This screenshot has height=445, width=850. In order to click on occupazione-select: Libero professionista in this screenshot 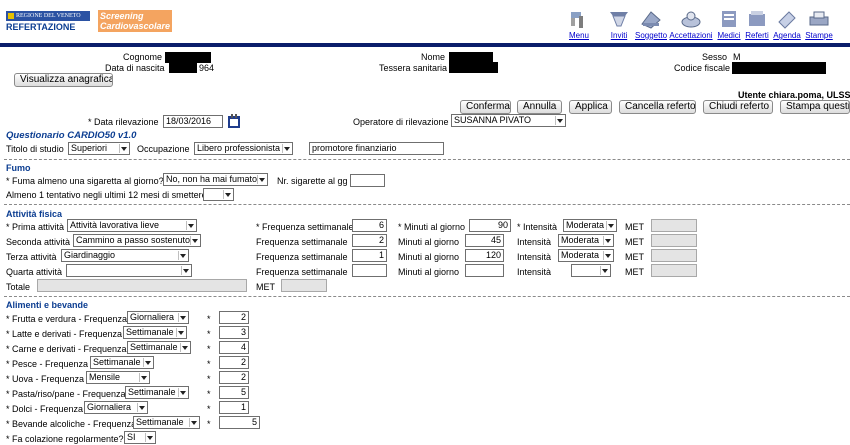, I will do `click(243, 148)`.